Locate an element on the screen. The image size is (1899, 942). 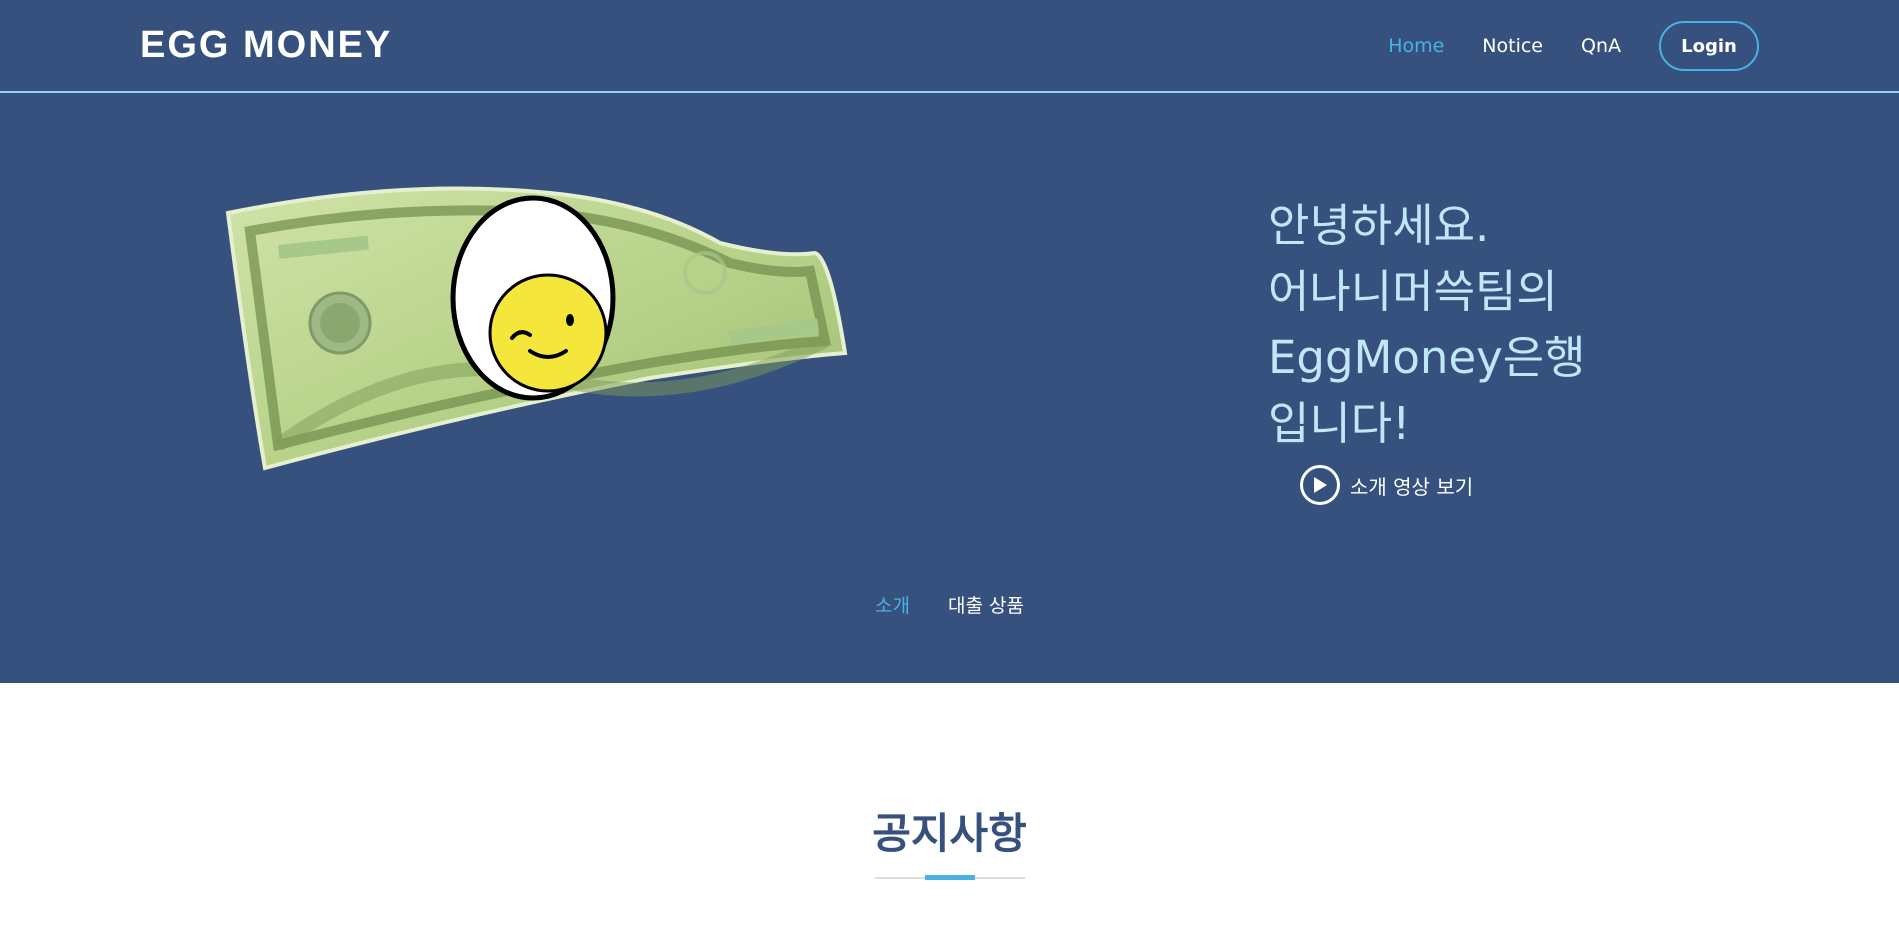
tab-loan-products: 대출 상품 is located at coordinates (986, 604).